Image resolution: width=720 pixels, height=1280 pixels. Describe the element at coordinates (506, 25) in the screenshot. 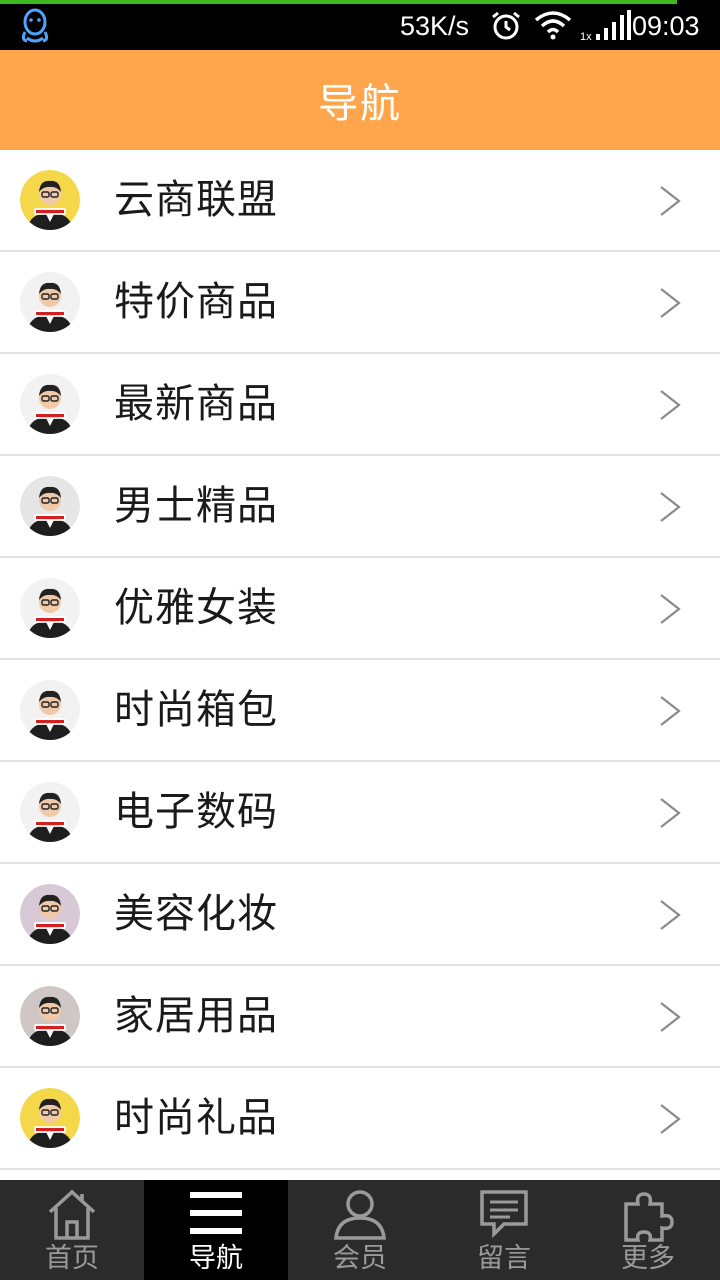

I see `alarm-icon` at that location.